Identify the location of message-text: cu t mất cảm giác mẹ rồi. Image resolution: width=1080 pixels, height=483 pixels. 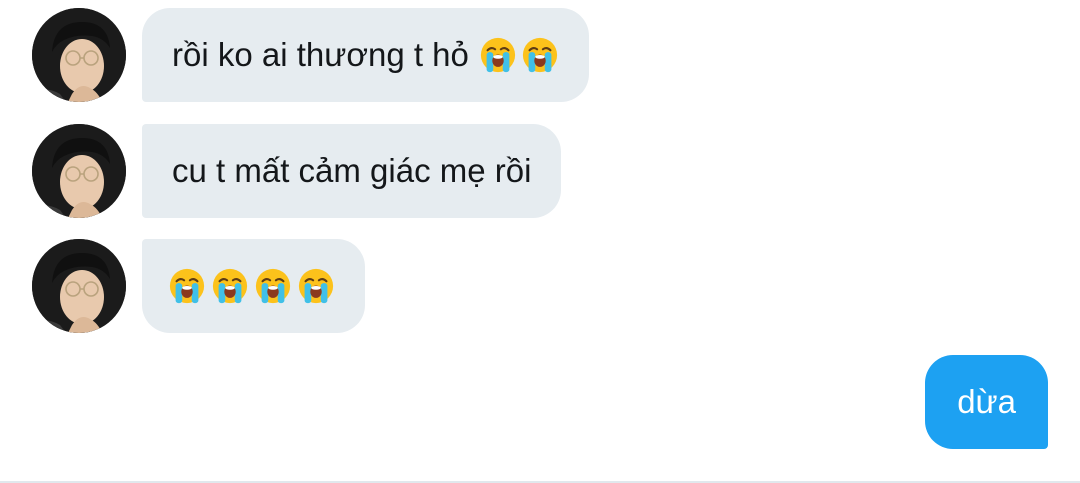
(352, 170).